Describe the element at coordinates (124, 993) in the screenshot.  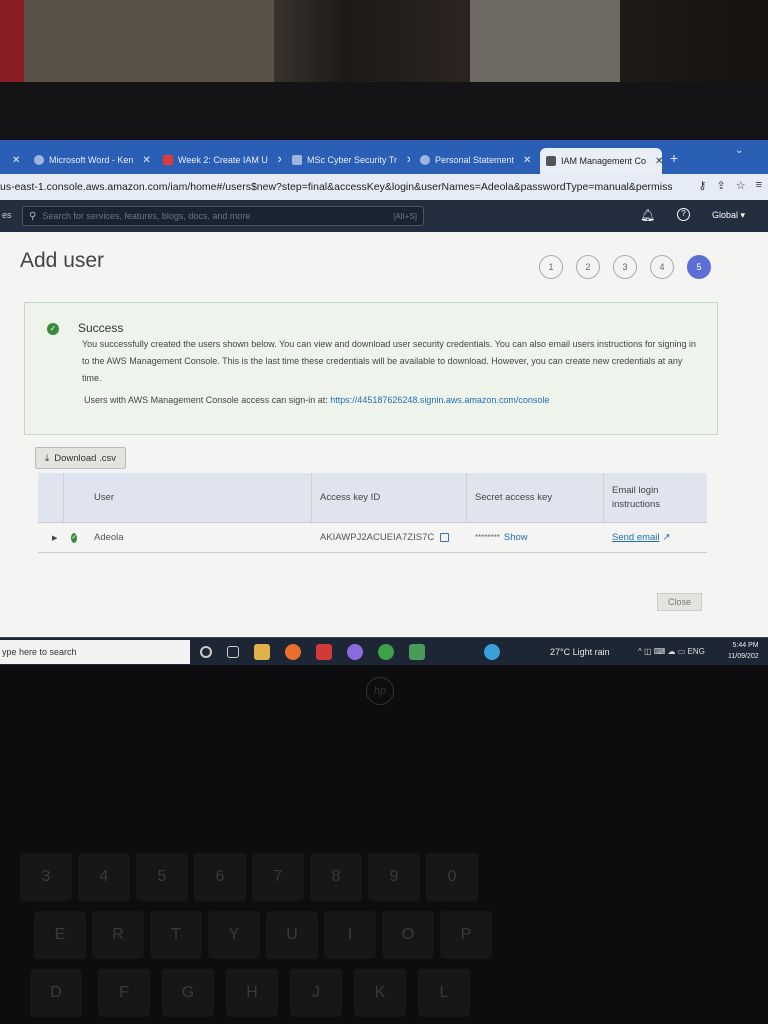
I see `key-f: F` at that location.